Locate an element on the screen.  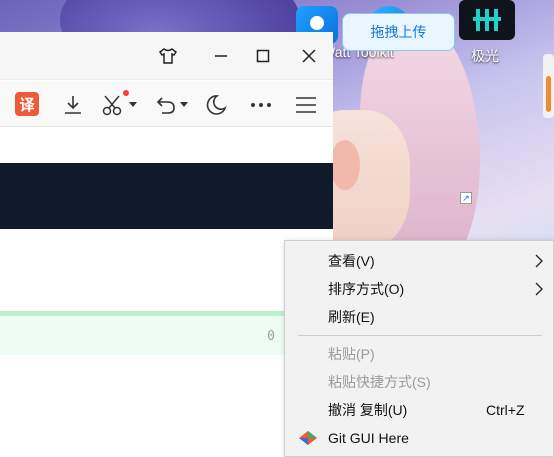
jiguang-icon is located at coordinates (487, 20).